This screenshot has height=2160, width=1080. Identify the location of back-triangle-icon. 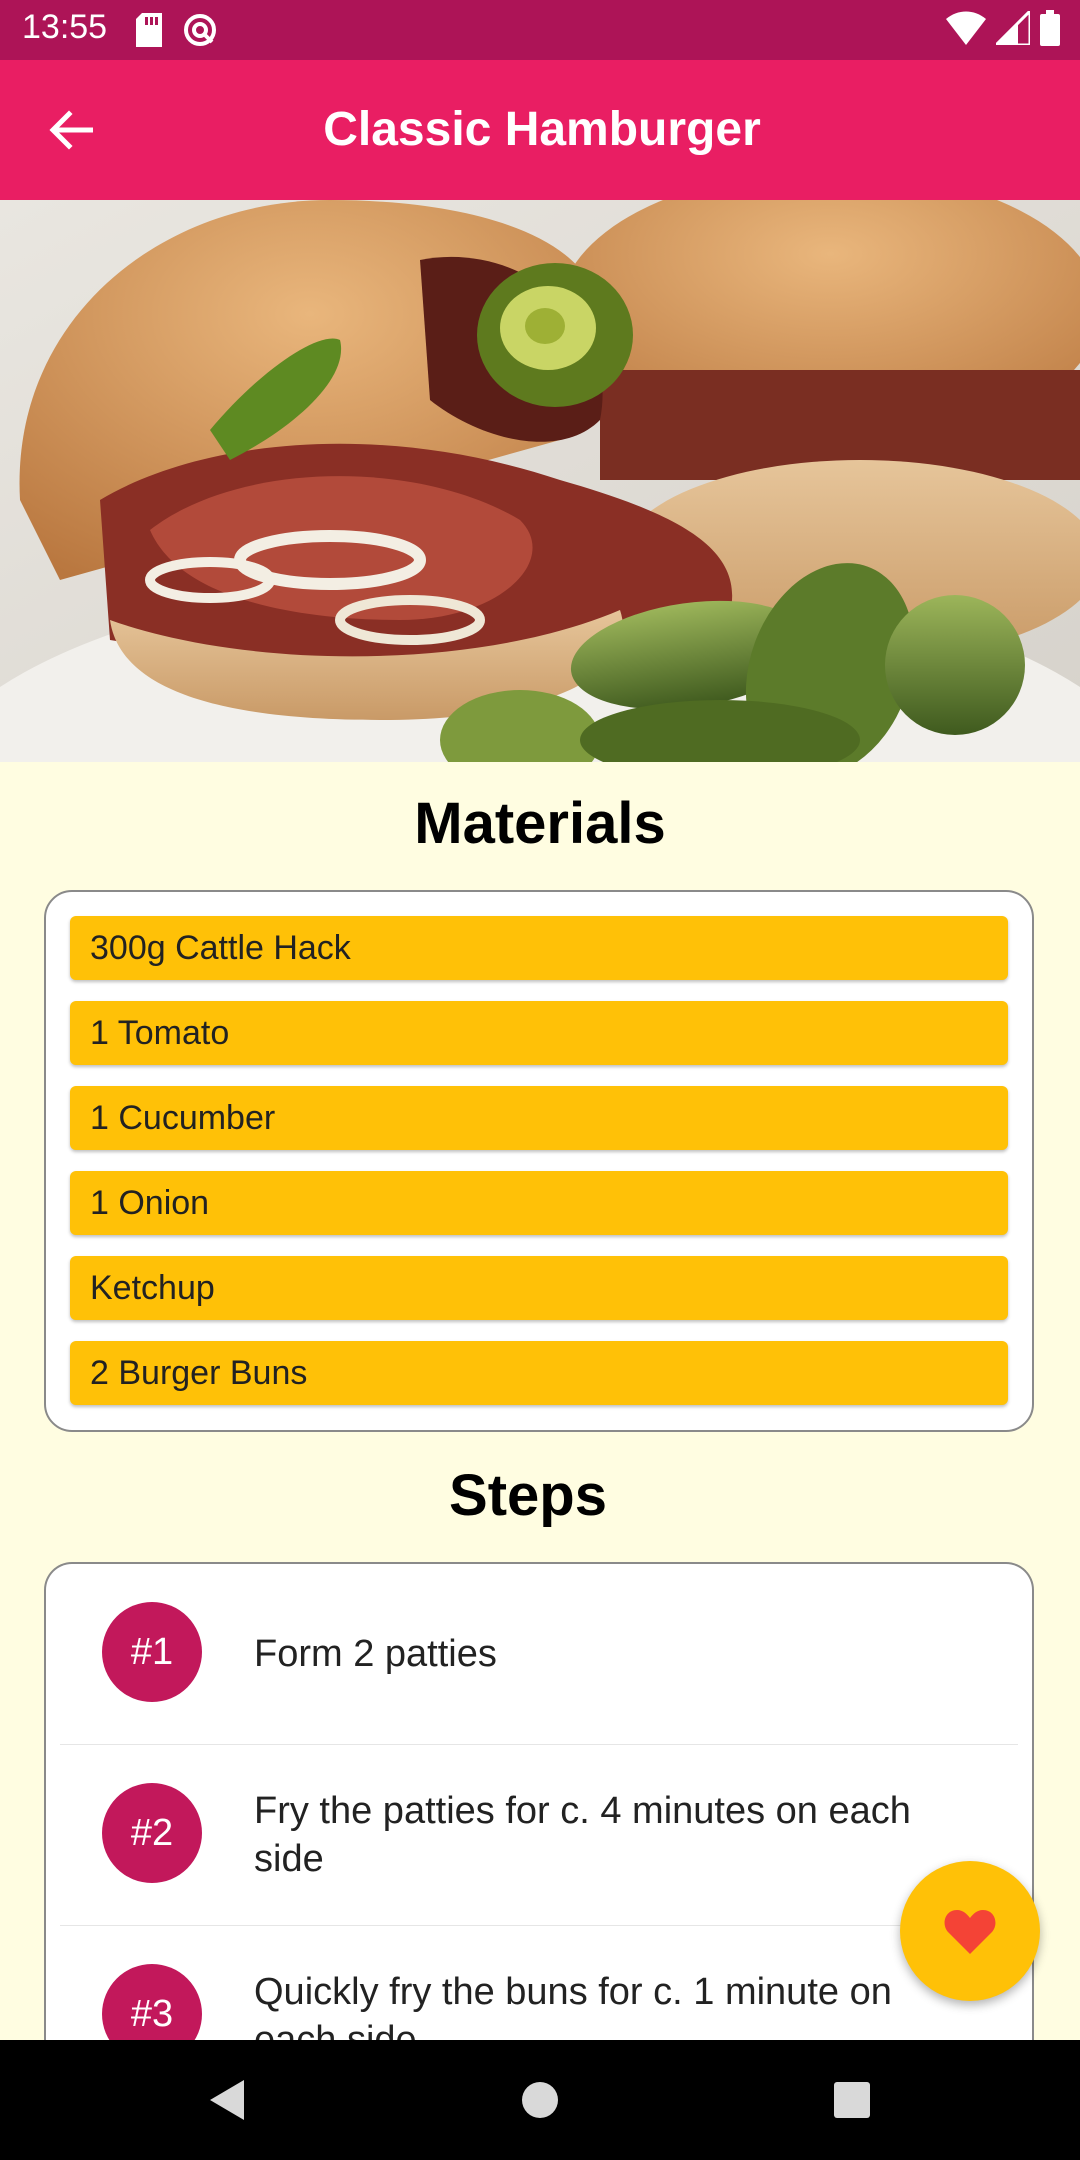
(227, 2100).